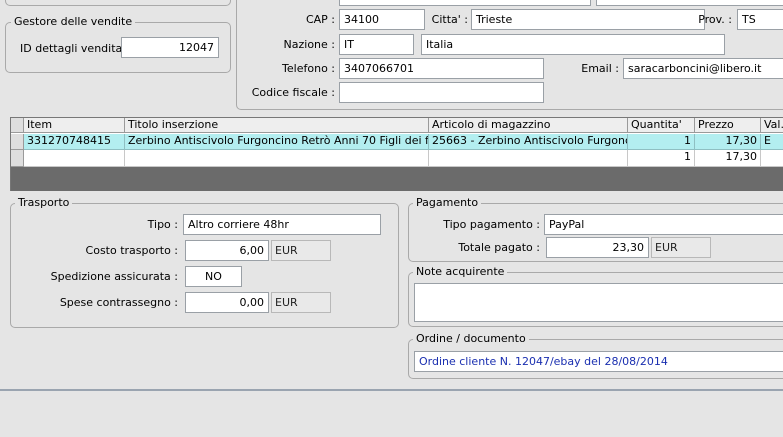  Describe the element at coordinates (760, 19) in the screenshot. I see `prov-field: TS` at that location.